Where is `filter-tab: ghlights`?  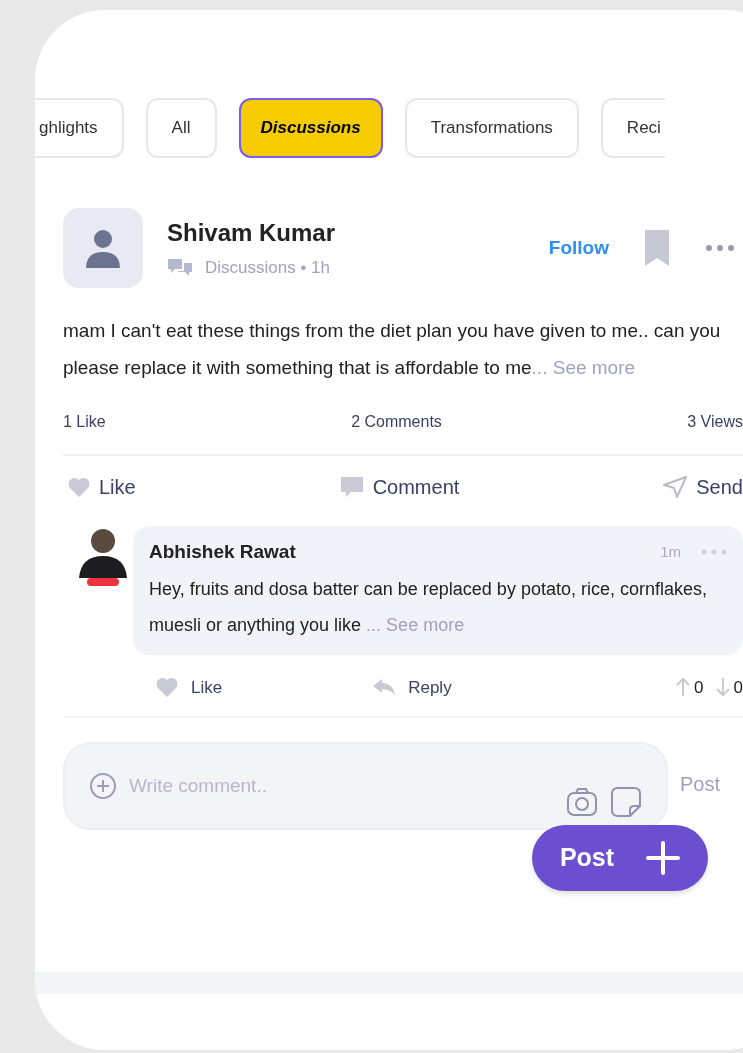
filter-tab: ghlights is located at coordinates (79, 128).